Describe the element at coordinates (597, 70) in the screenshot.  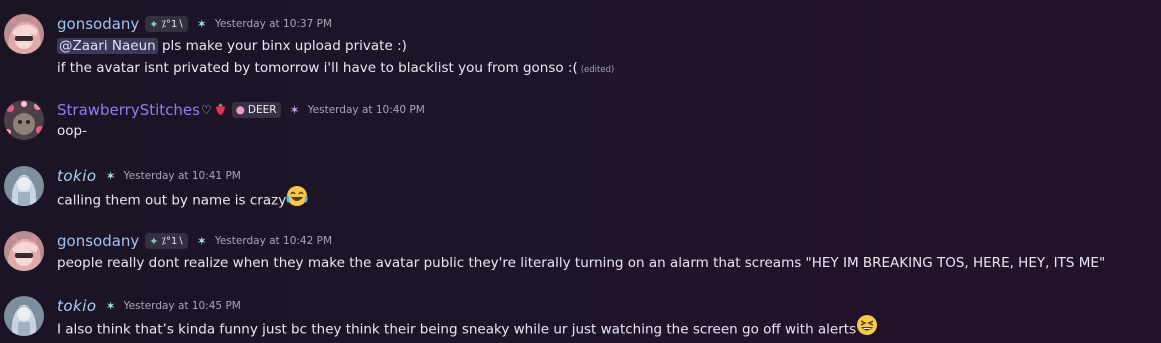
I see `edited-label: (edited)` at that location.